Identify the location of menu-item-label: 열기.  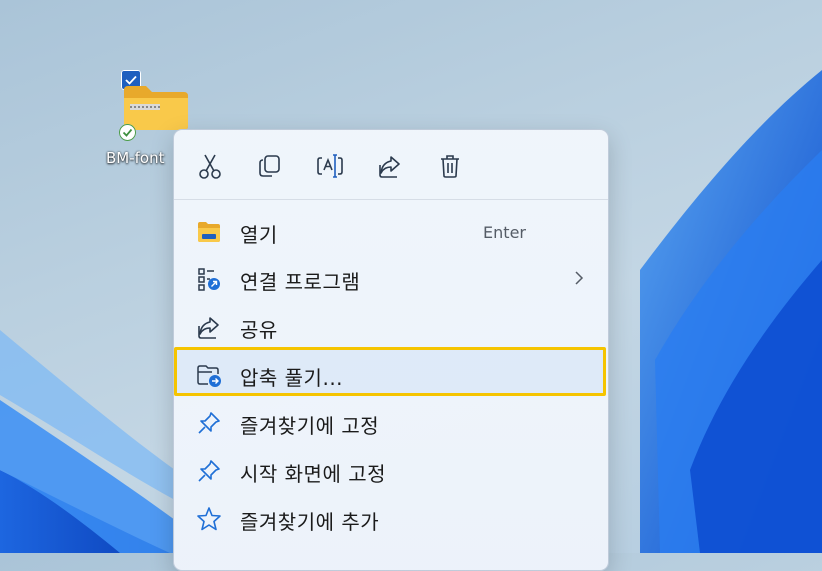
(259, 235).